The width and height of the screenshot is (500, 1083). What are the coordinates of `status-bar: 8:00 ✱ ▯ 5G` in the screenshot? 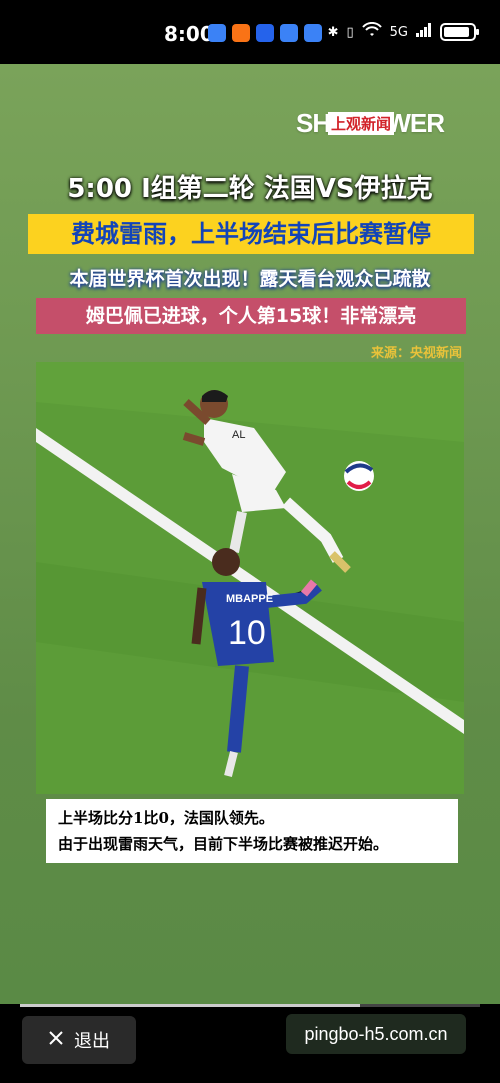 It's located at (250, 32).